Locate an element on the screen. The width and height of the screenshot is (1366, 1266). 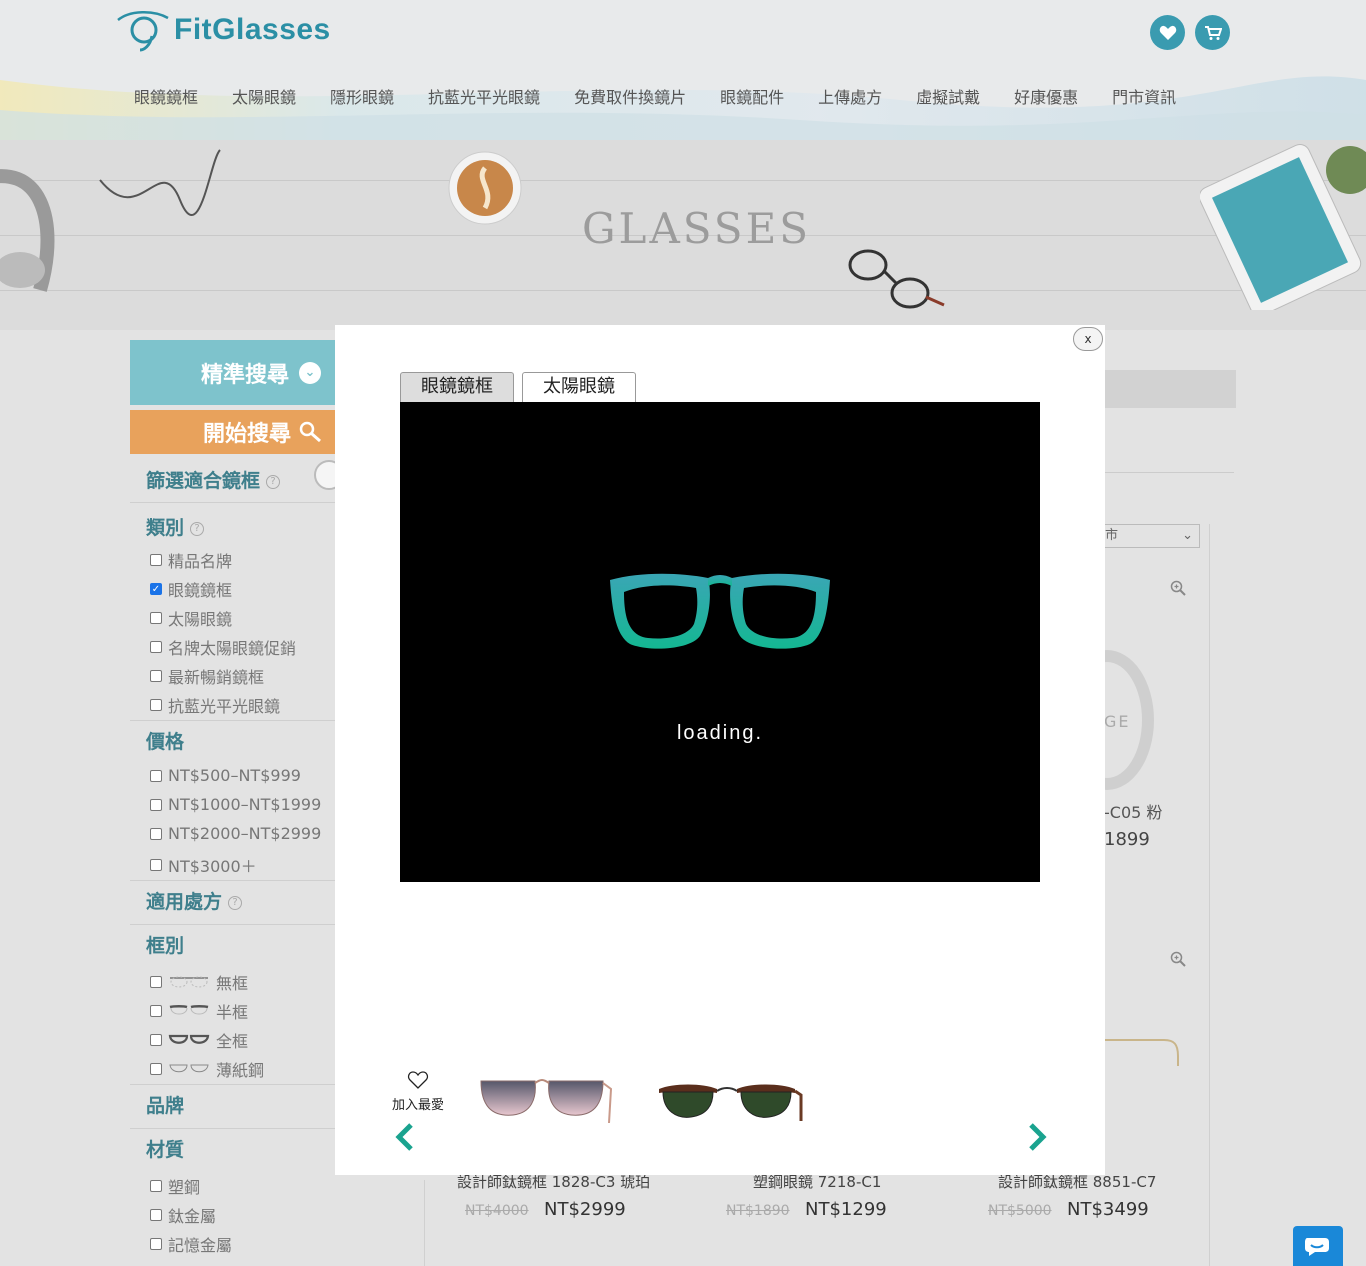
site-logo: FitGlasses is located at coordinates (222, 30).